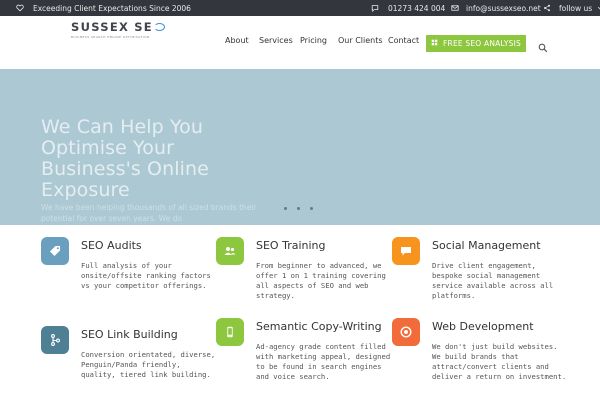 The width and height of the screenshot is (600, 400). I want to click on phone-text: 01273 424 004, so click(417, 8).